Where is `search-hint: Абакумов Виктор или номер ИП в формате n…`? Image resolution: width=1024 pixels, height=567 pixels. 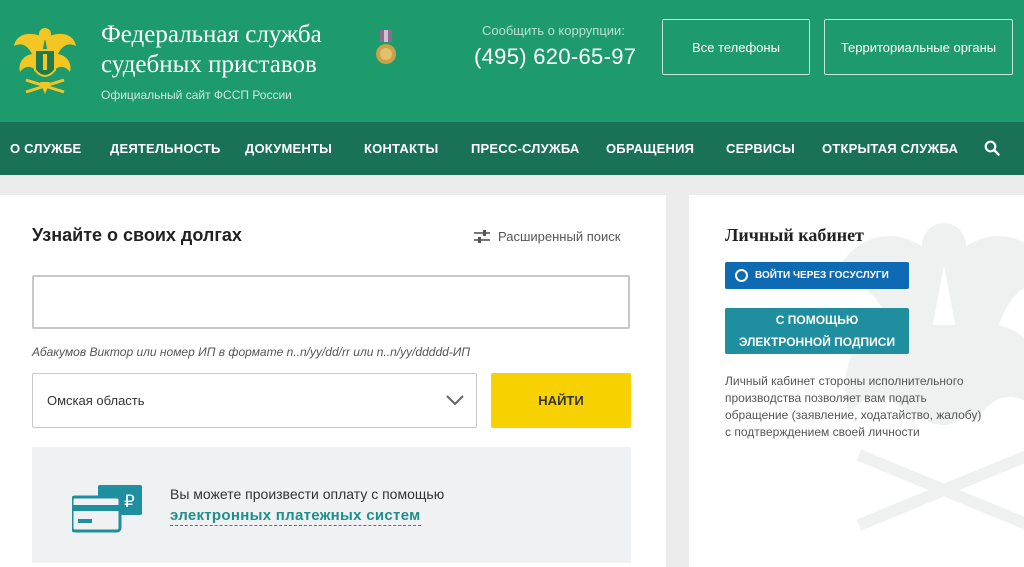 search-hint: Абакумов Виктор или номер ИП в формате n… is located at coordinates (251, 352).